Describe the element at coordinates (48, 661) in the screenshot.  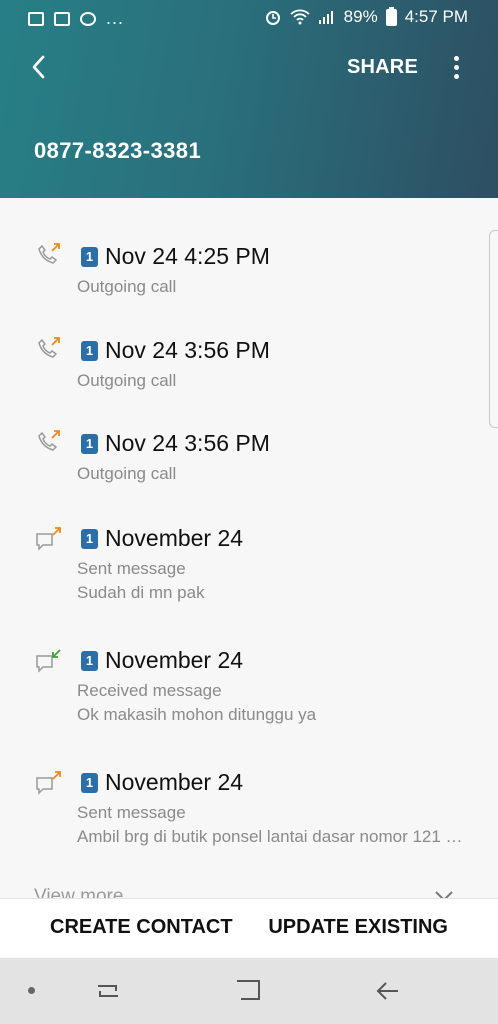
I see `received-message-icon` at that location.